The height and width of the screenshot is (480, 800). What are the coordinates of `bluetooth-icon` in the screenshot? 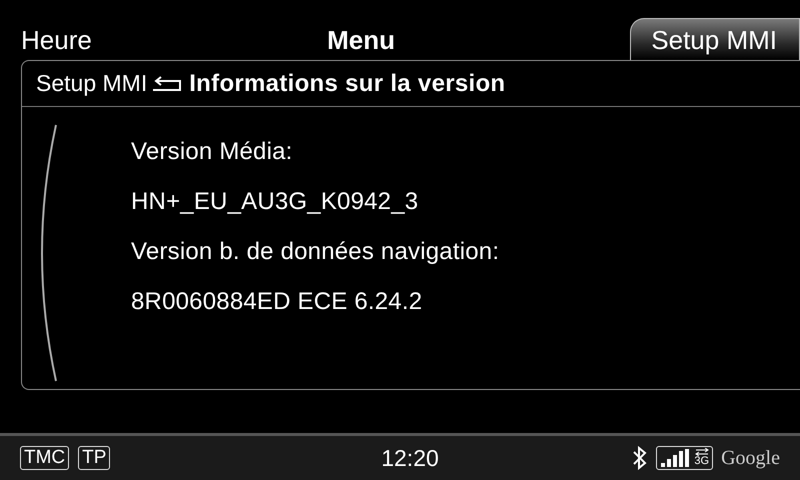 It's located at (640, 458).